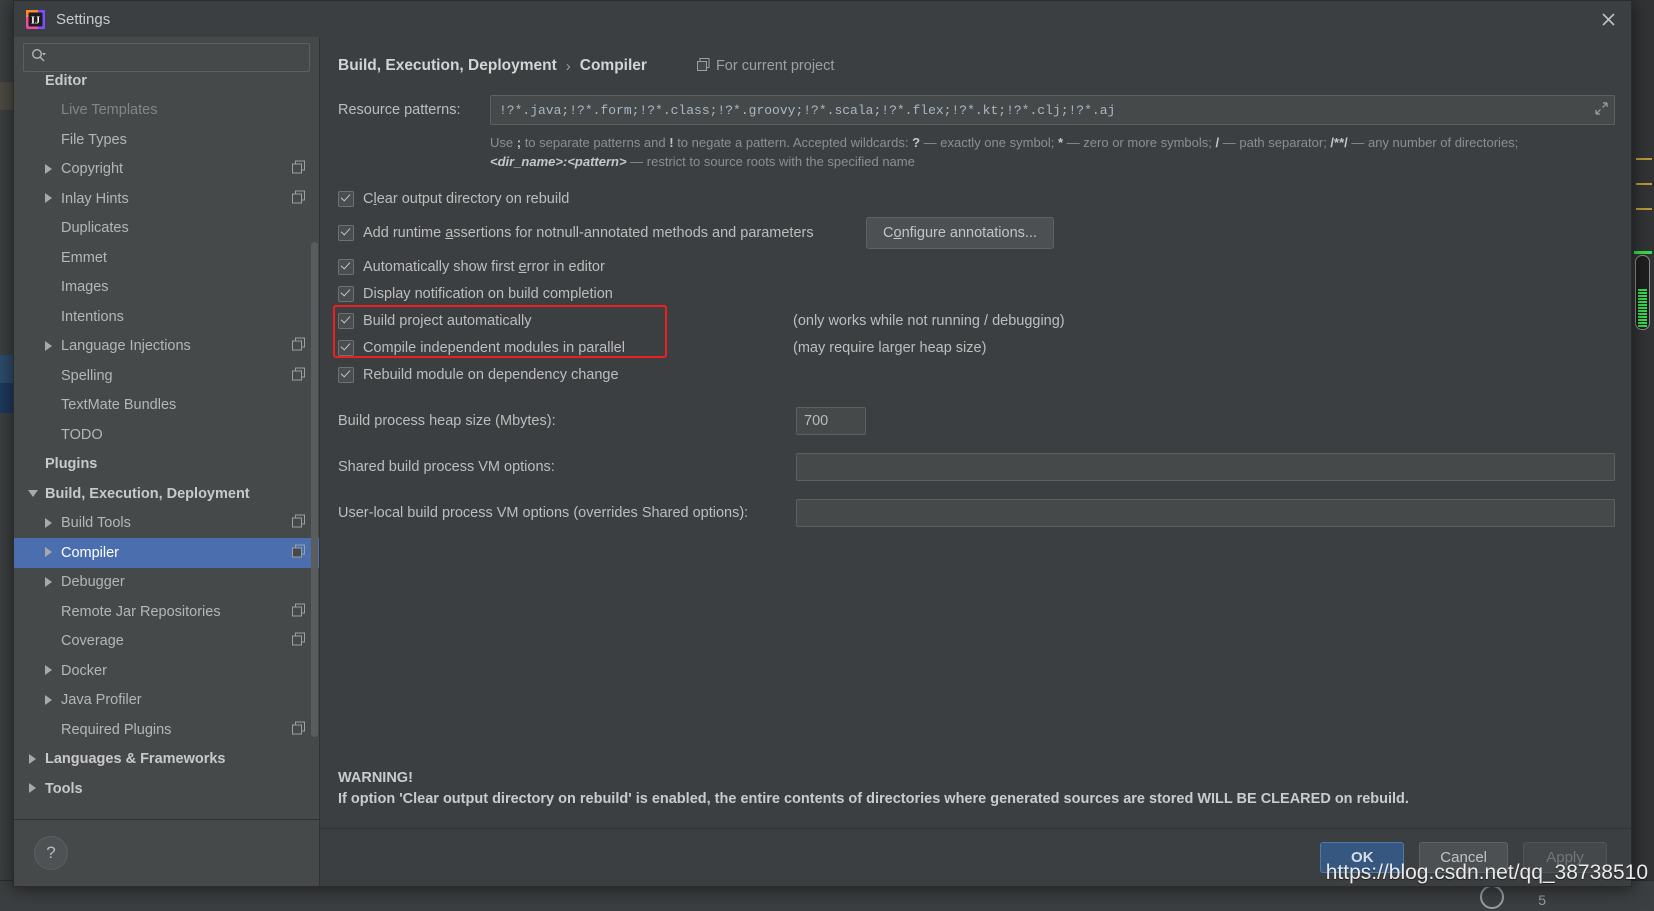 The height and width of the screenshot is (911, 1654). What do you see at coordinates (831, 420) in the screenshot?
I see `heap-size-input` at bounding box center [831, 420].